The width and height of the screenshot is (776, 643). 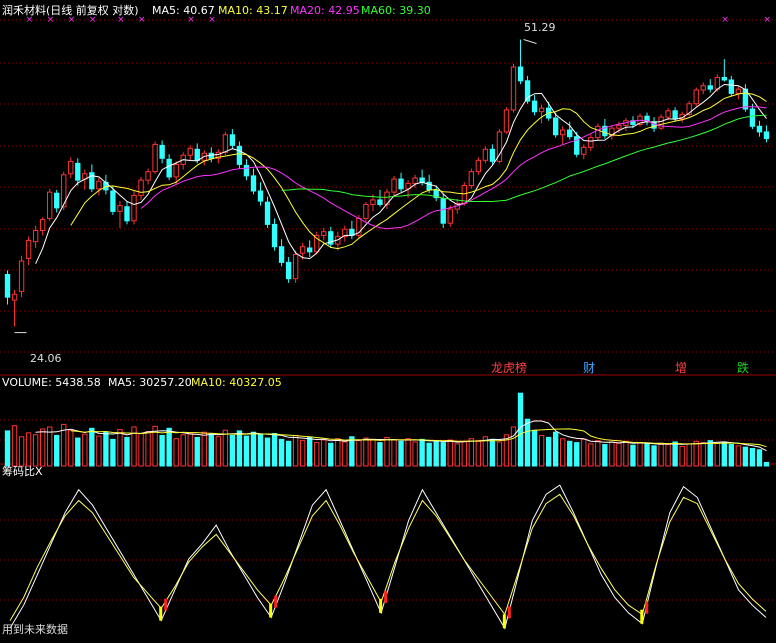 What do you see at coordinates (509, 368) in the screenshot?
I see `event-longhubang: 龙虎榜` at bounding box center [509, 368].